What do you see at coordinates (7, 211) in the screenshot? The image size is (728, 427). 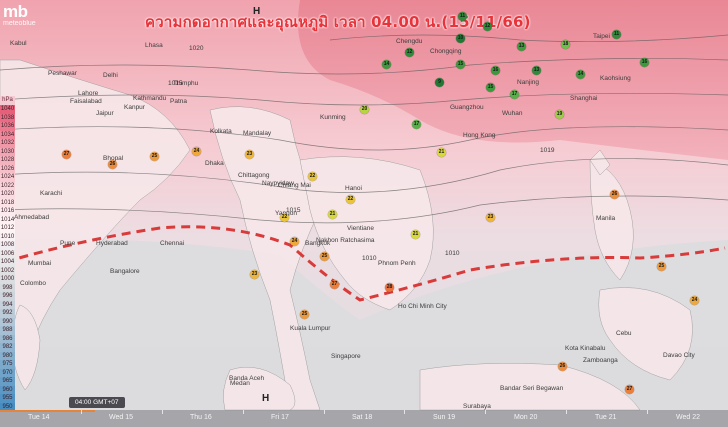 I see `legend-level: 1016` at bounding box center [7, 211].